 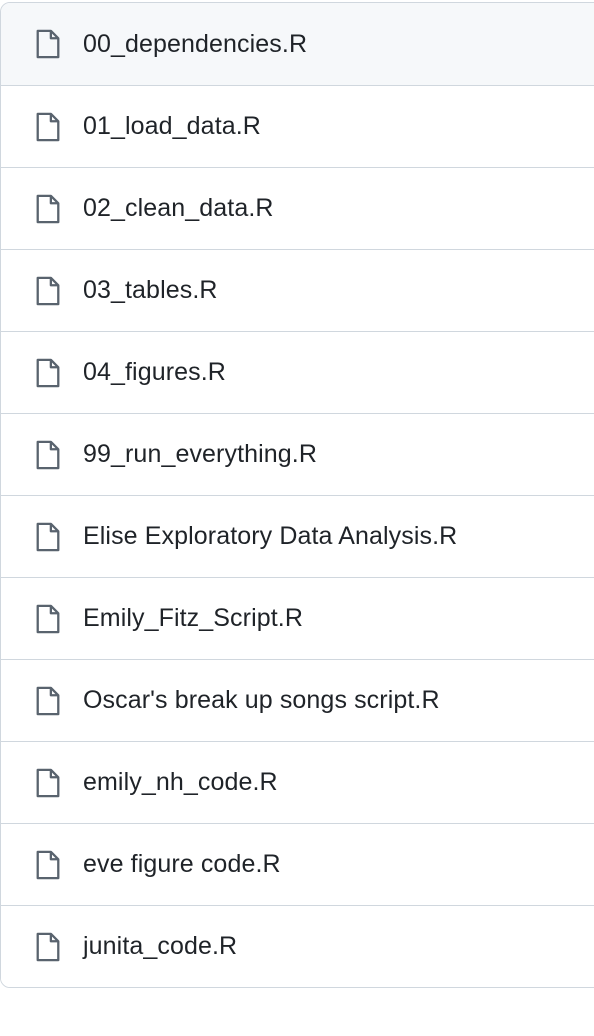 What do you see at coordinates (160, 946) in the screenshot?
I see `file-name: junita_code.R` at bounding box center [160, 946].